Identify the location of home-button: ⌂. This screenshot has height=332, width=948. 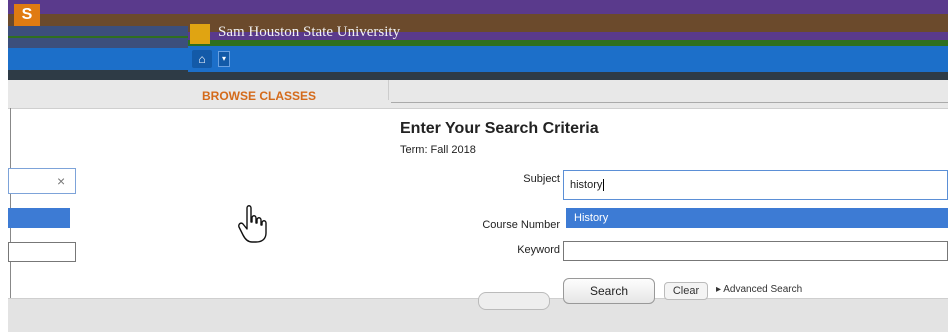
(202, 59).